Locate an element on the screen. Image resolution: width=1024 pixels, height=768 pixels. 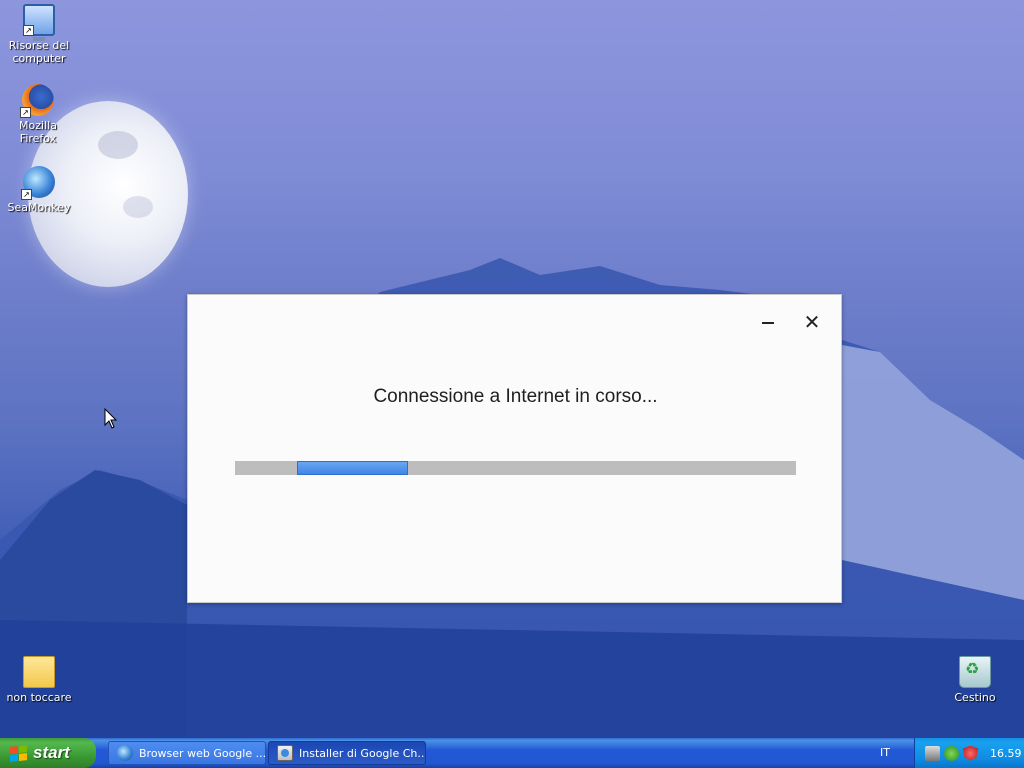
installer-icon is located at coordinates (285, 753).